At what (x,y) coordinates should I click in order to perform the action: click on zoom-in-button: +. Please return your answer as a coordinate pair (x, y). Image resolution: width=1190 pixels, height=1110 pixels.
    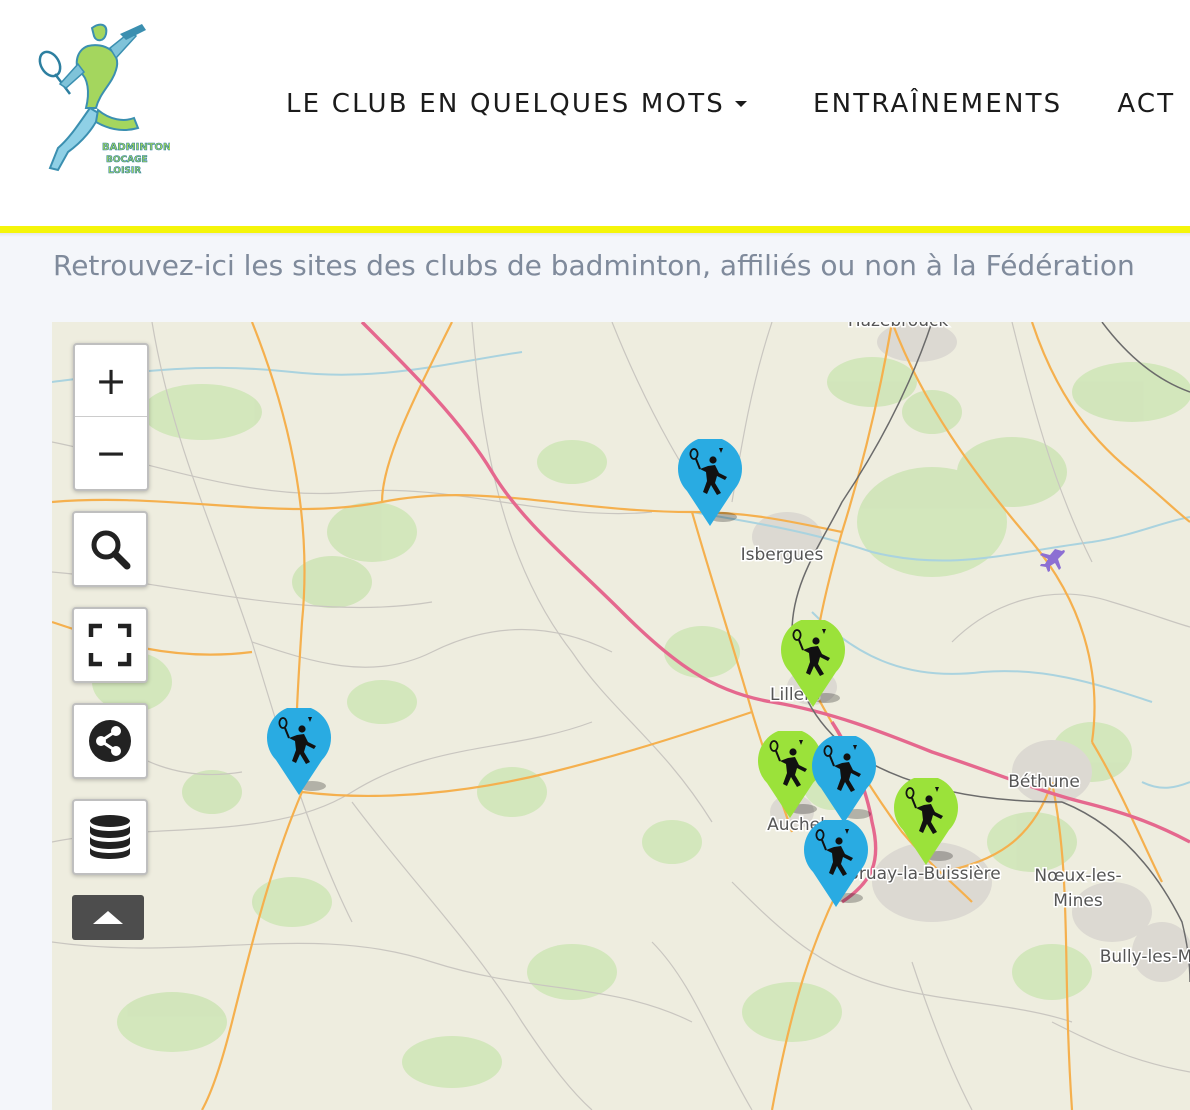
    Looking at the image, I should click on (111, 381).